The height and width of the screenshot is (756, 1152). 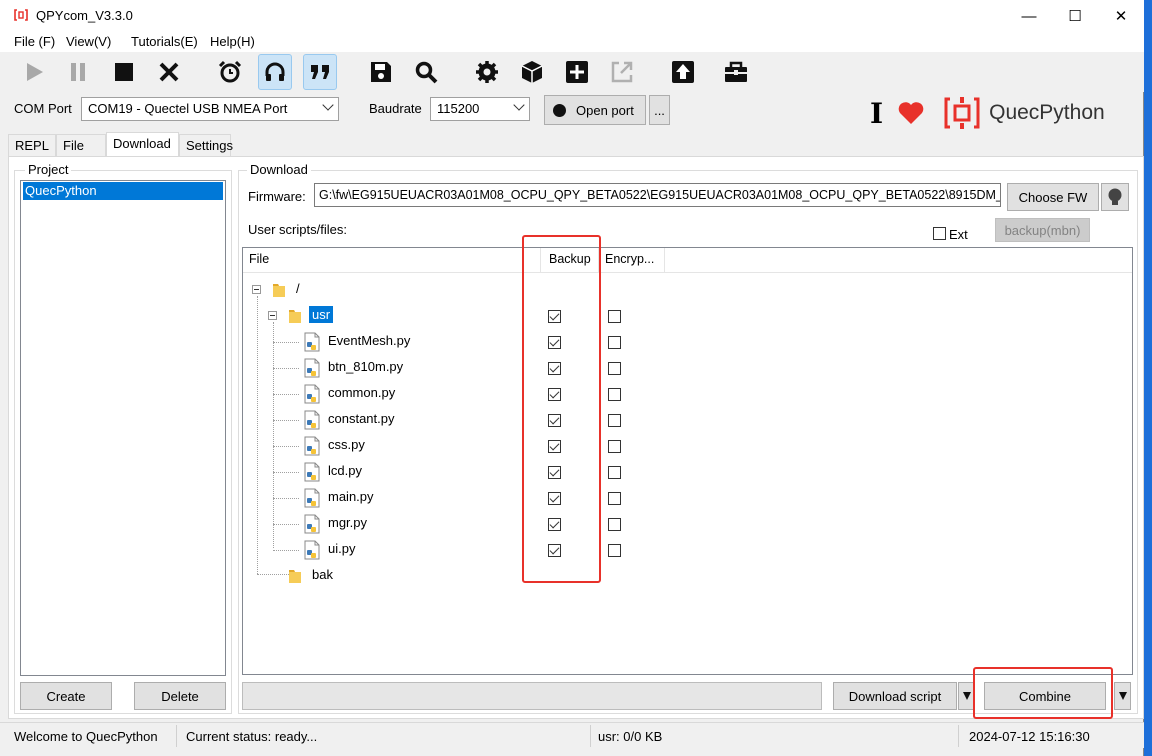 I want to click on hint-button, so click(x=1115, y=197).